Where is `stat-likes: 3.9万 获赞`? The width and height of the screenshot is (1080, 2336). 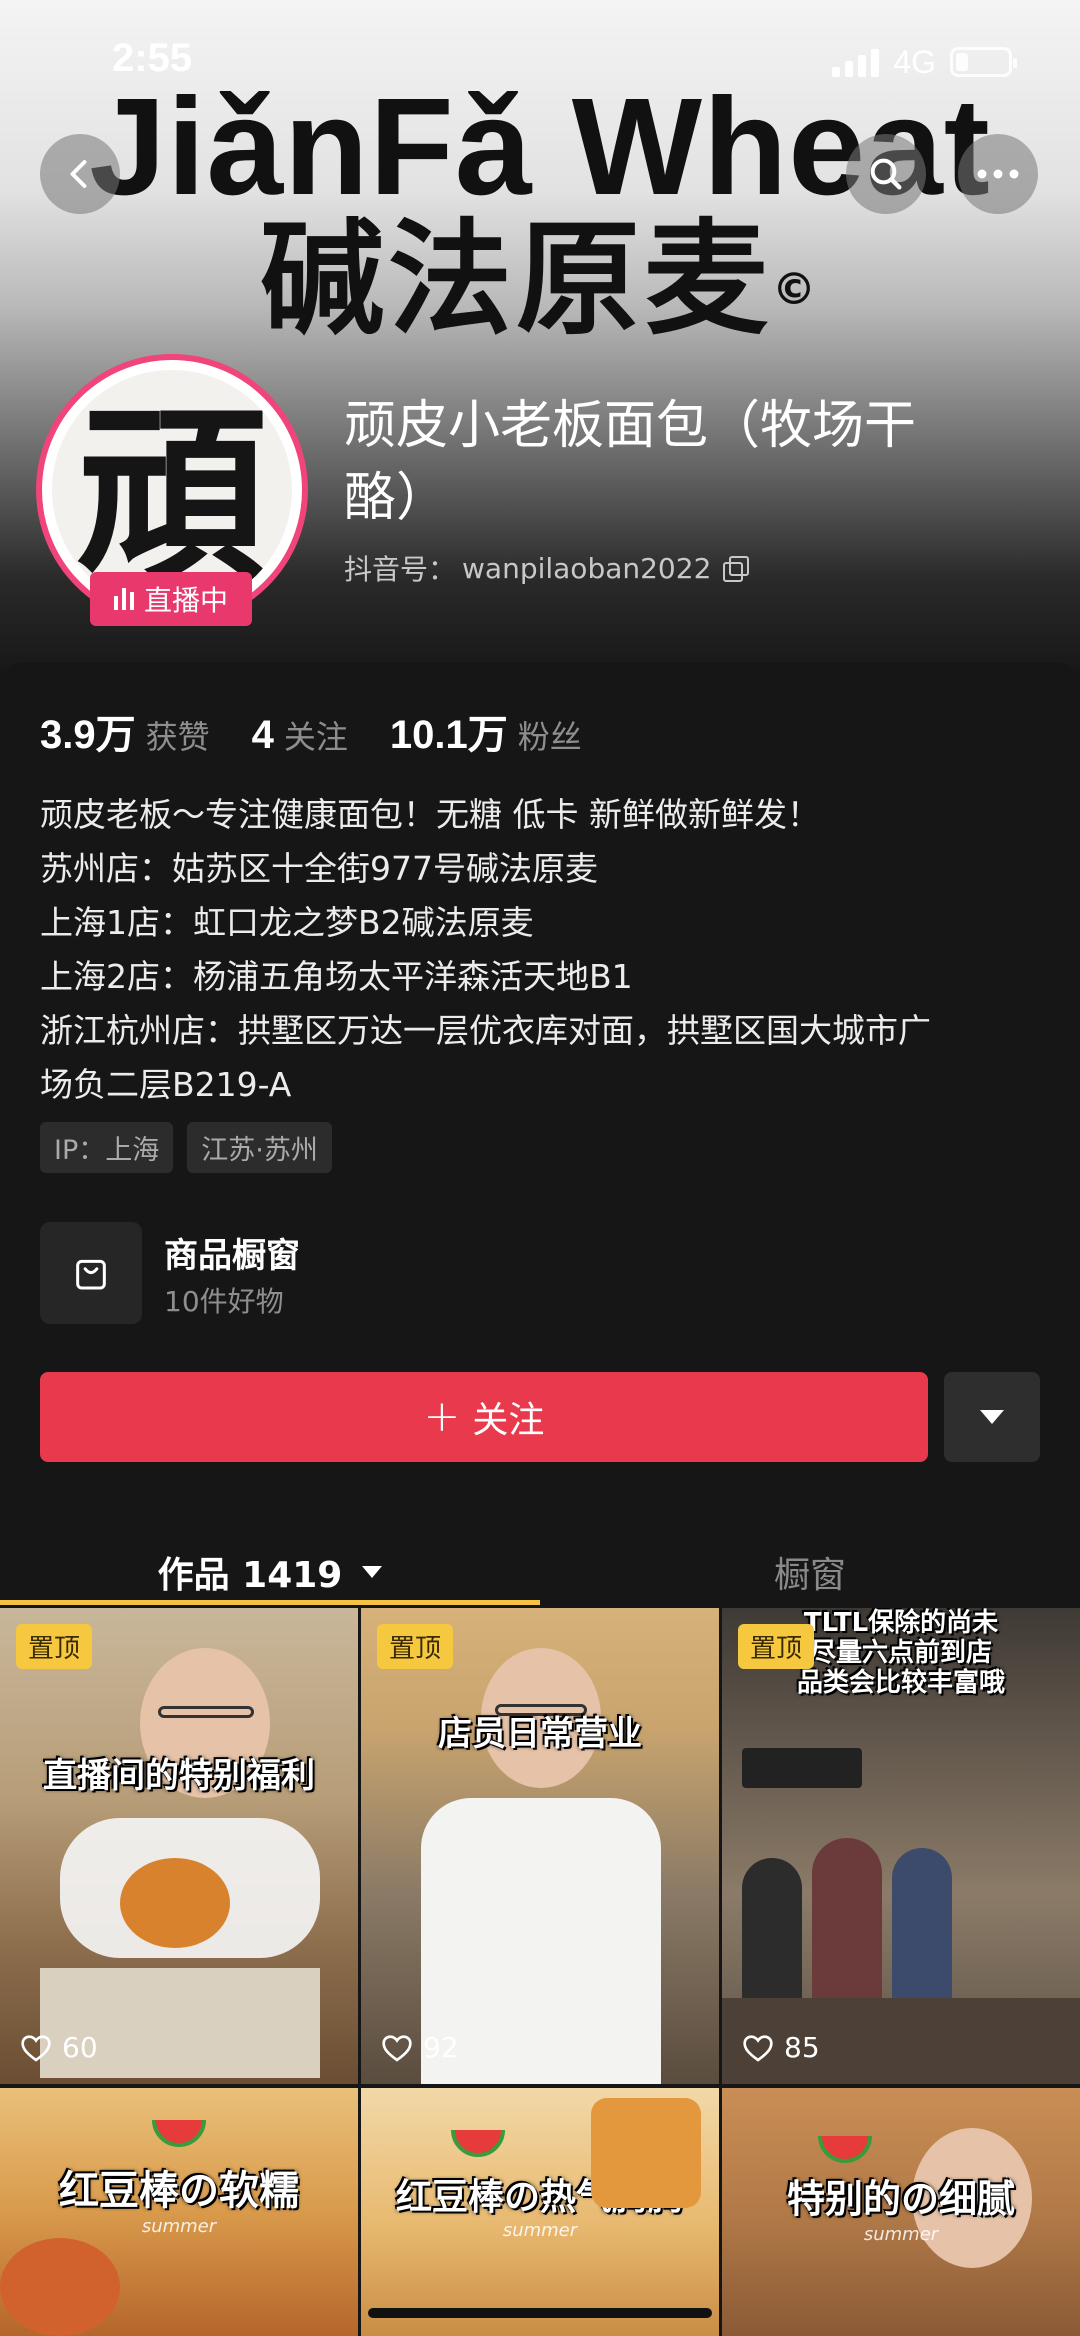 stat-likes: 3.9万 获赞 is located at coordinates (125, 731).